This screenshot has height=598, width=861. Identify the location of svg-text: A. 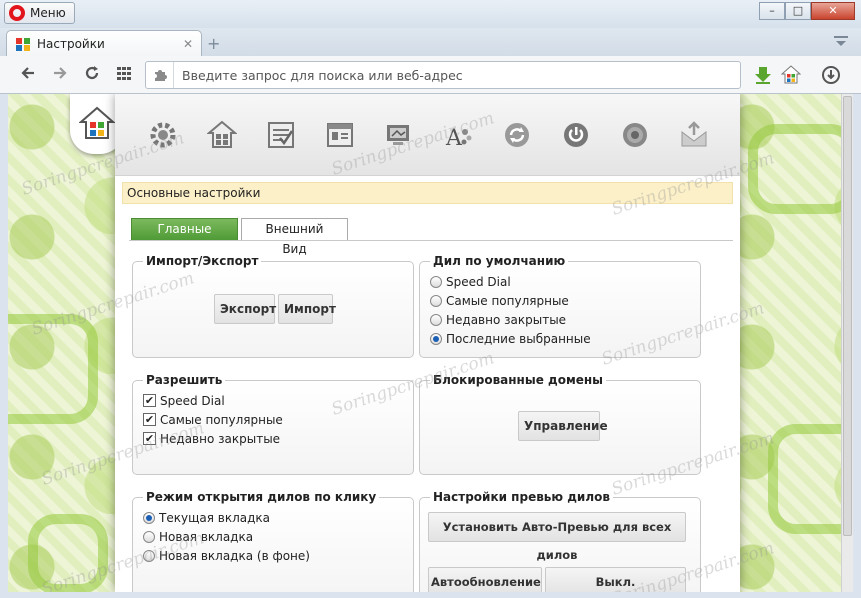
(454, 138).